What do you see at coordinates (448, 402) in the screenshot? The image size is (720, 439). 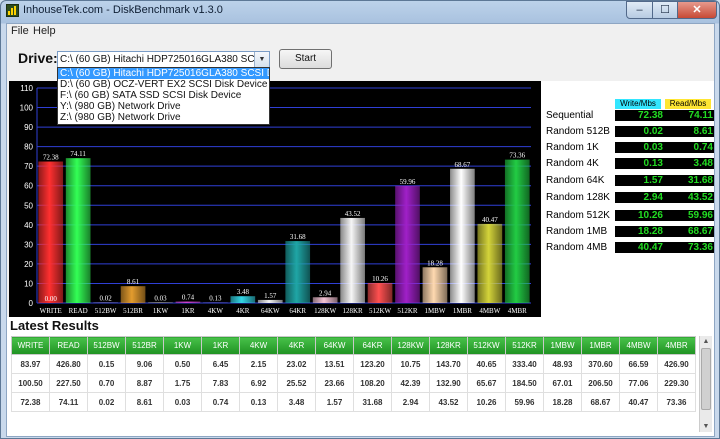 I see `table-cell: 43.52` at bounding box center [448, 402].